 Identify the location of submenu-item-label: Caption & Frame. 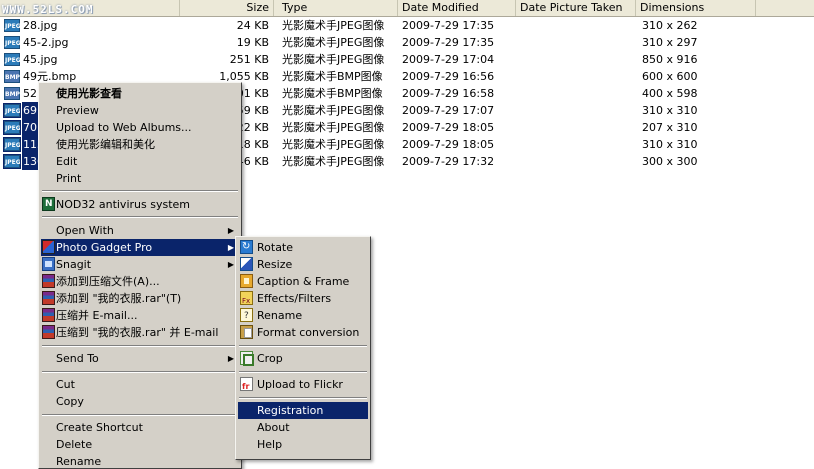
(303, 281).